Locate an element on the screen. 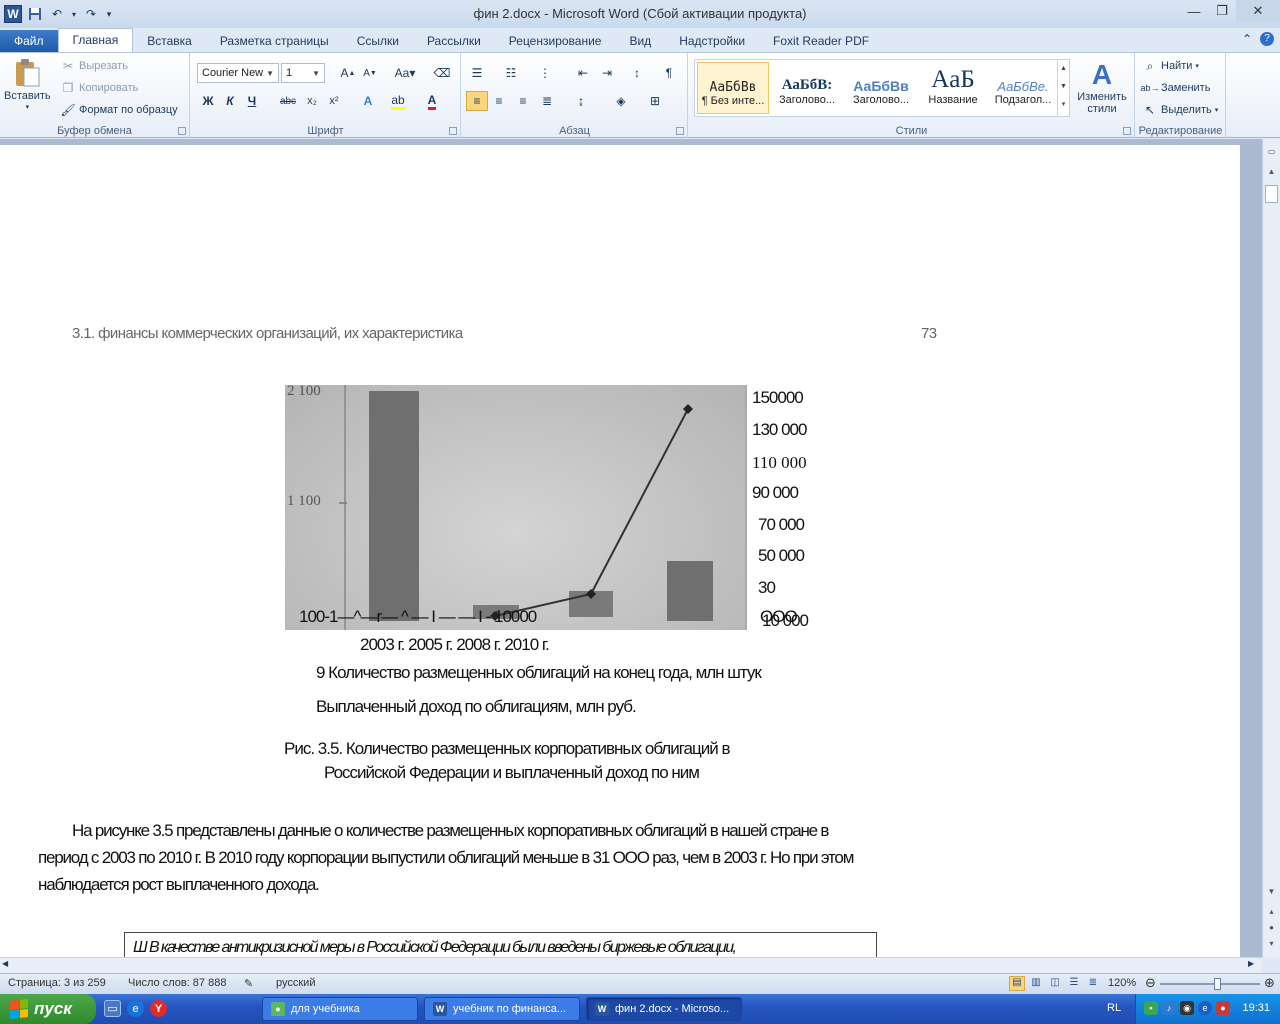 The width and height of the screenshot is (1280, 1024). align-center-button: ≡ is located at coordinates (499, 101).